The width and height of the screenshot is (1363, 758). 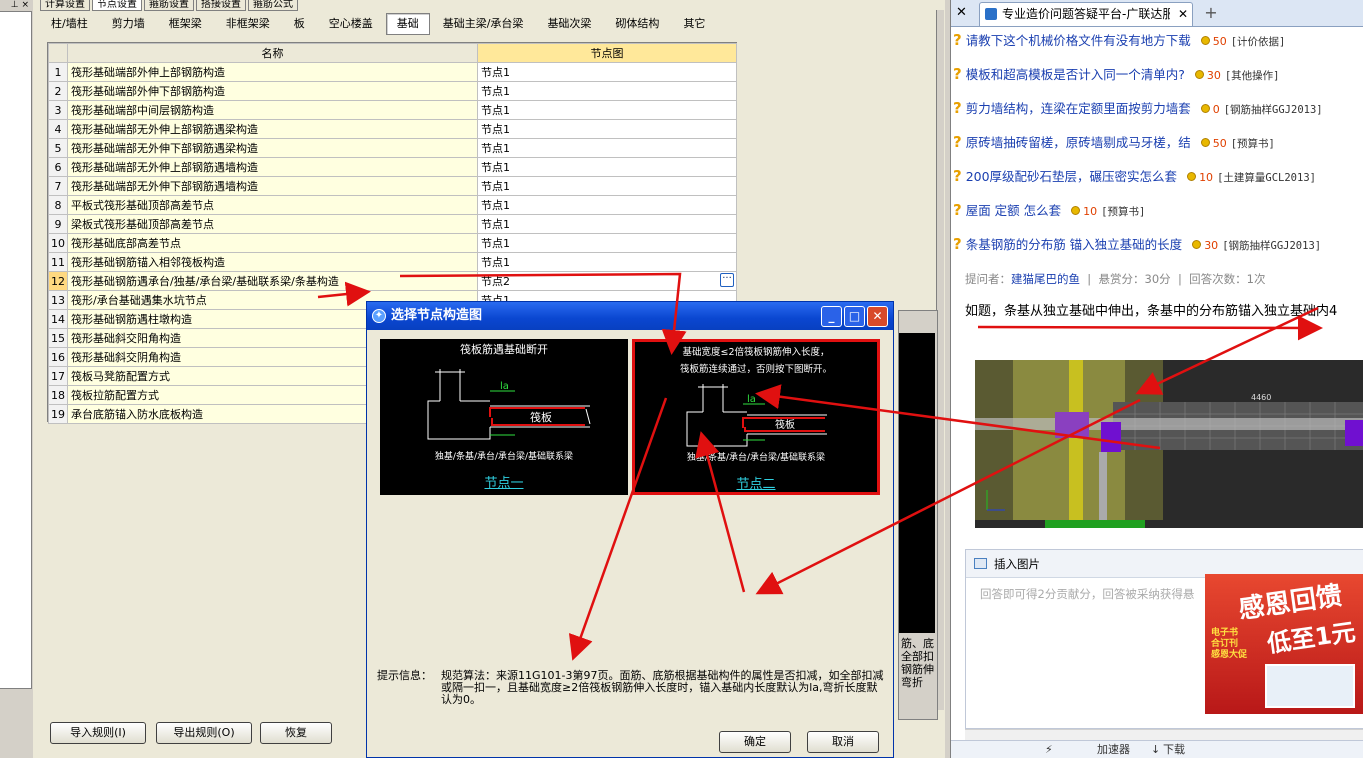 I want to click on grid-header-name: 名称, so click(x=272, y=53).